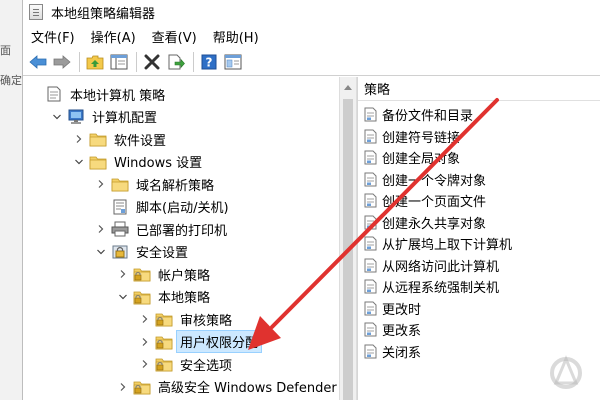  I want to click on title-bar: 本地组策略编辑器, so click(311, 12).